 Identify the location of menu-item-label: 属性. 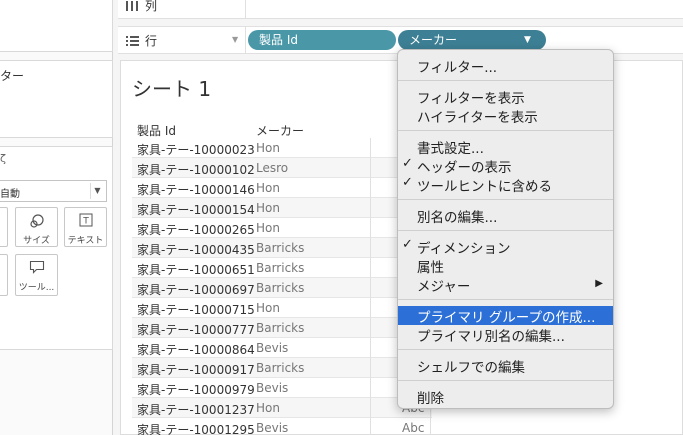
(430, 268).